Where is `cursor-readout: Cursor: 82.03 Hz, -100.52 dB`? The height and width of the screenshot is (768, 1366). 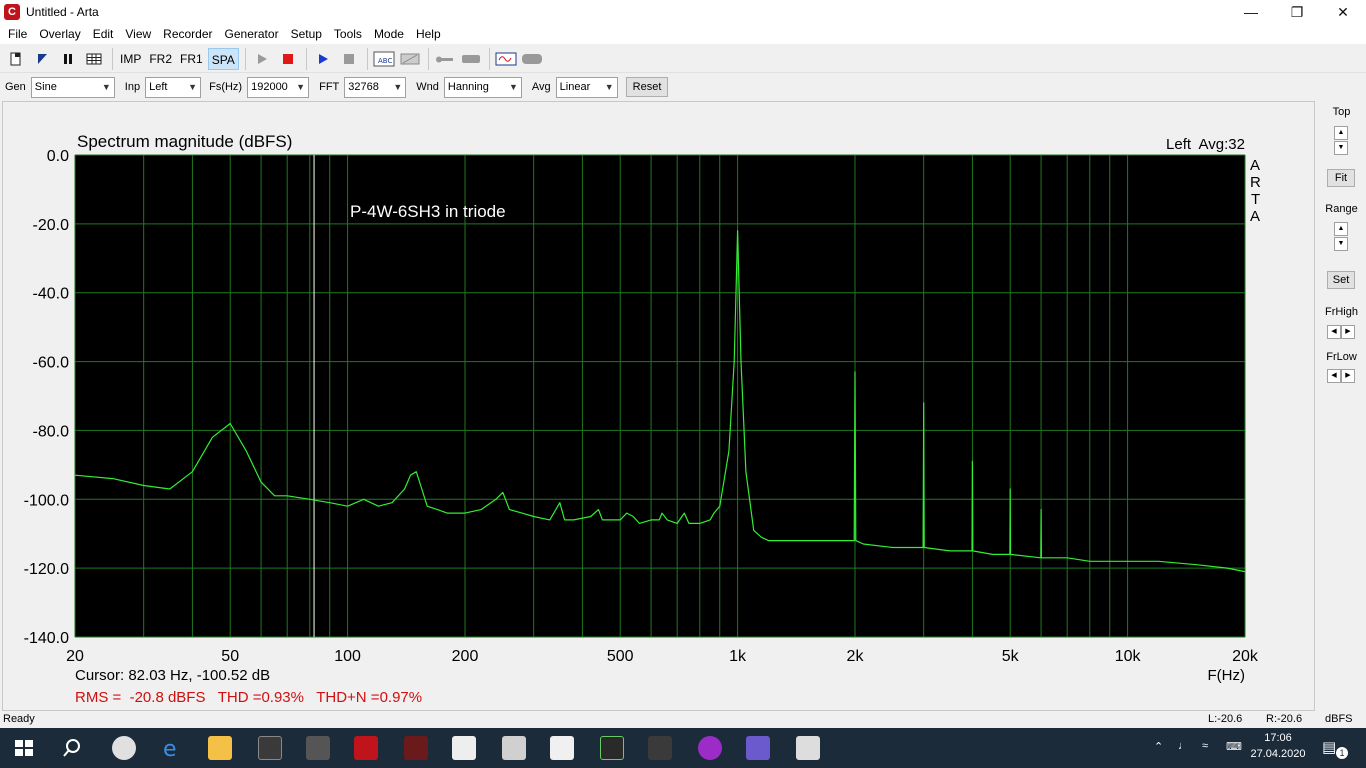 cursor-readout: Cursor: 82.03 Hz, -100.52 dB is located at coordinates (172, 675).